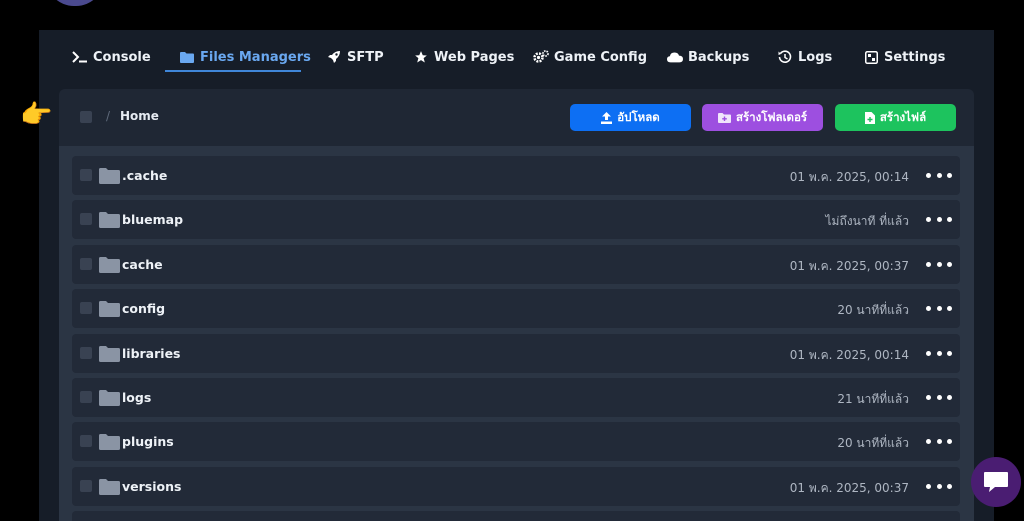 This screenshot has width=1024, height=521. I want to click on file-toolbar: / Home อัปโหลด สร้างโฟลเดอร์ สร้างไฟล์, so click(516, 117).